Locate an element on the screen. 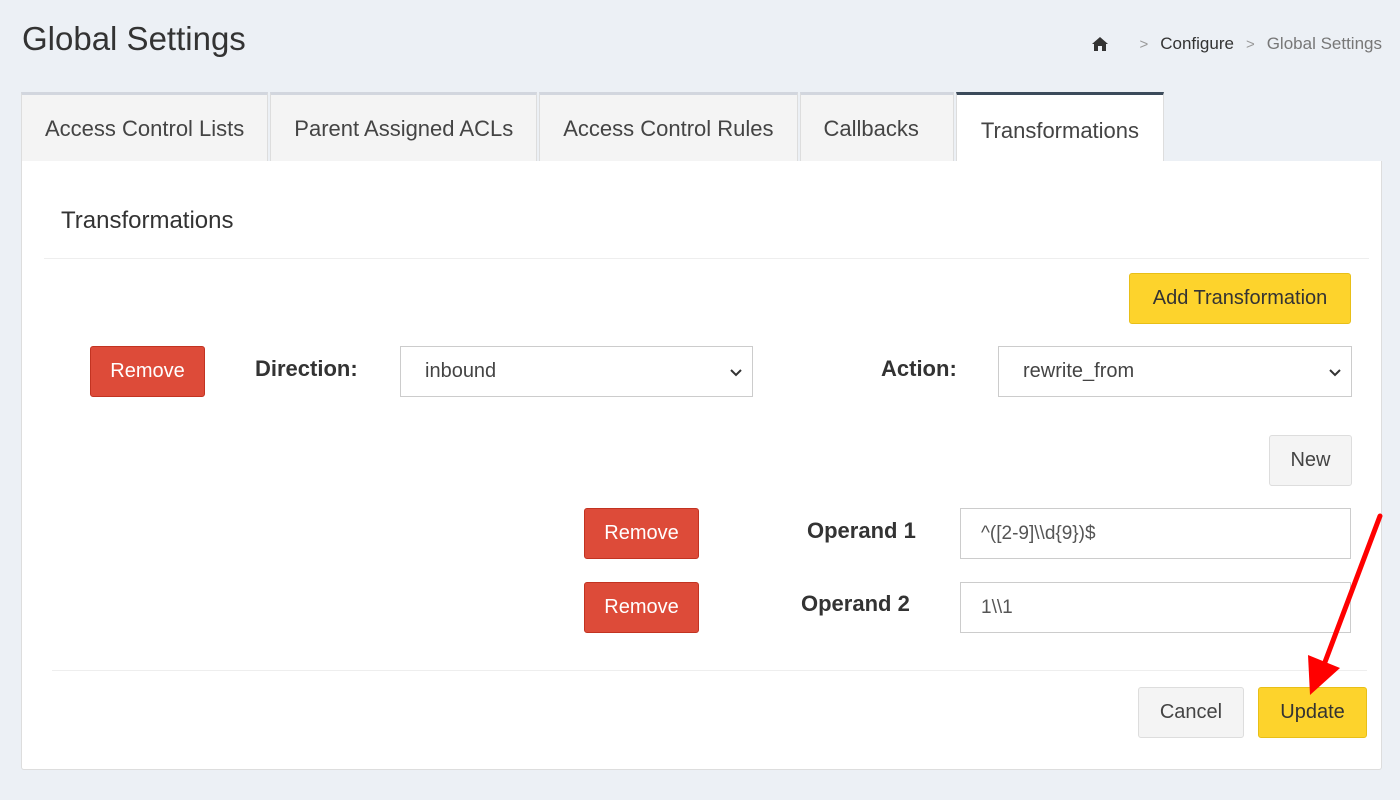 Image resolution: width=1400 pixels, height=800 pixels. breadcrumb-current: Global Settings is located at coordinates (1324, 43).